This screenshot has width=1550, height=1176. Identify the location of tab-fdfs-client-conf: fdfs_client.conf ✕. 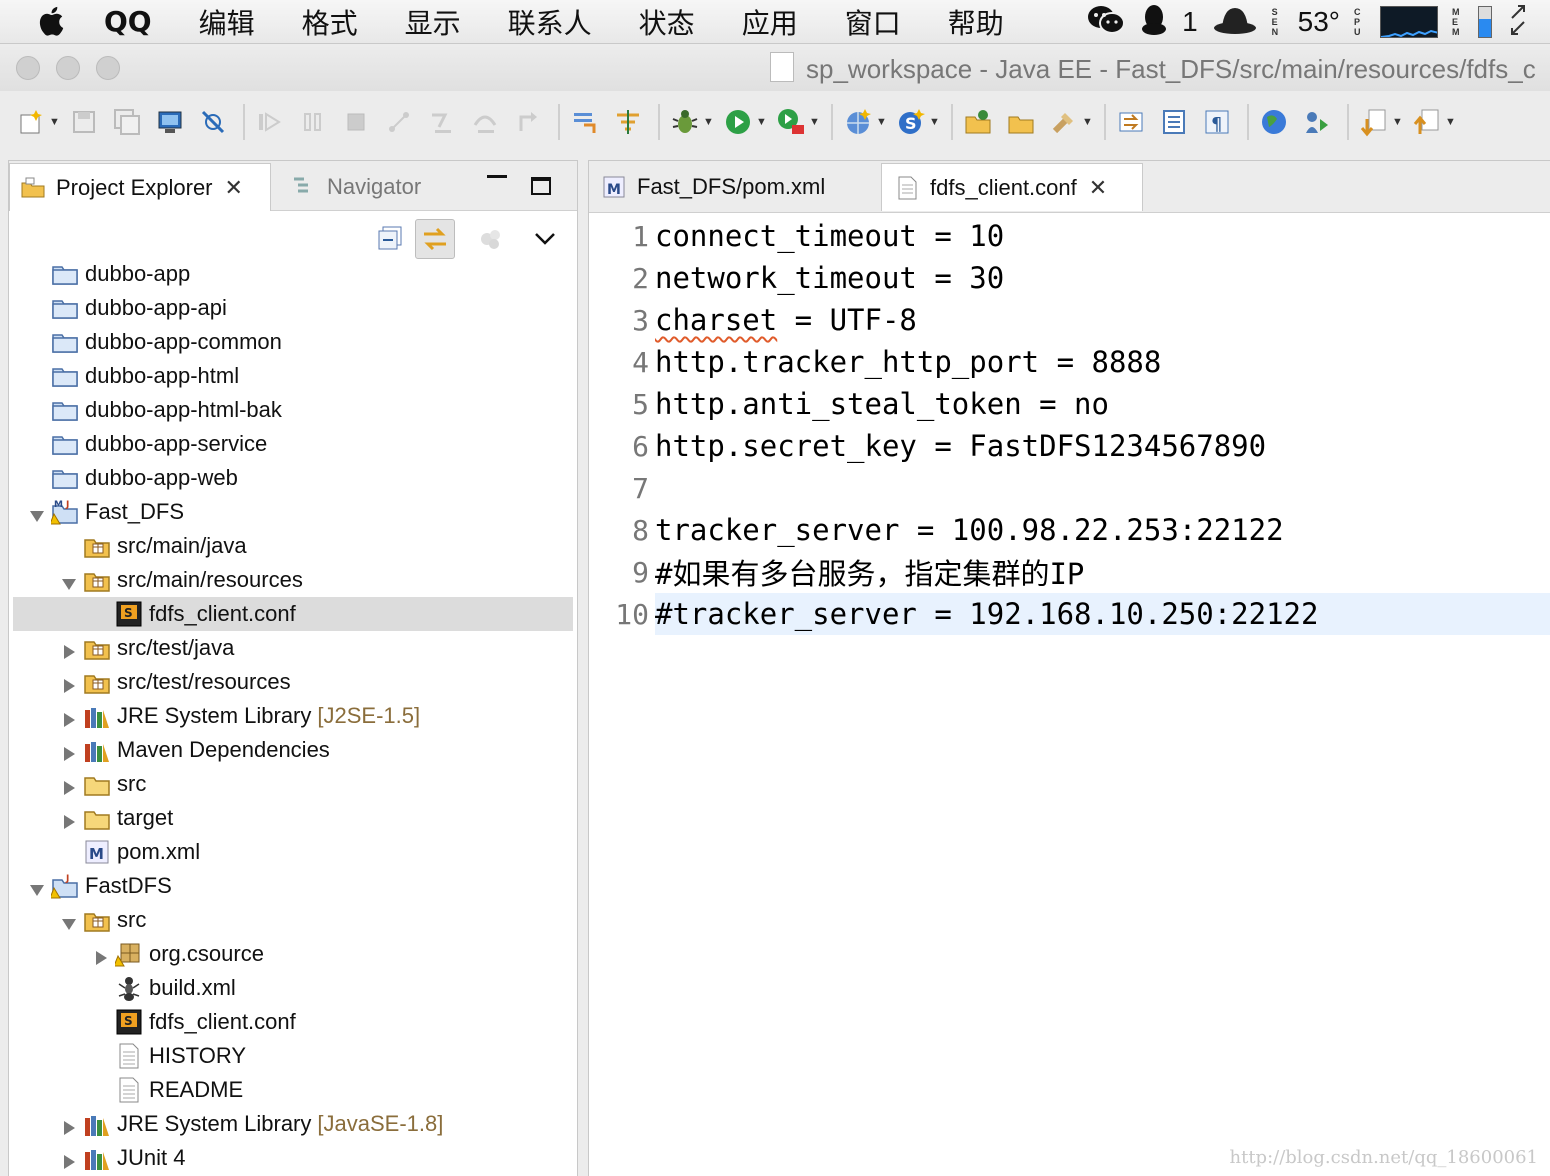
(1012, 187).